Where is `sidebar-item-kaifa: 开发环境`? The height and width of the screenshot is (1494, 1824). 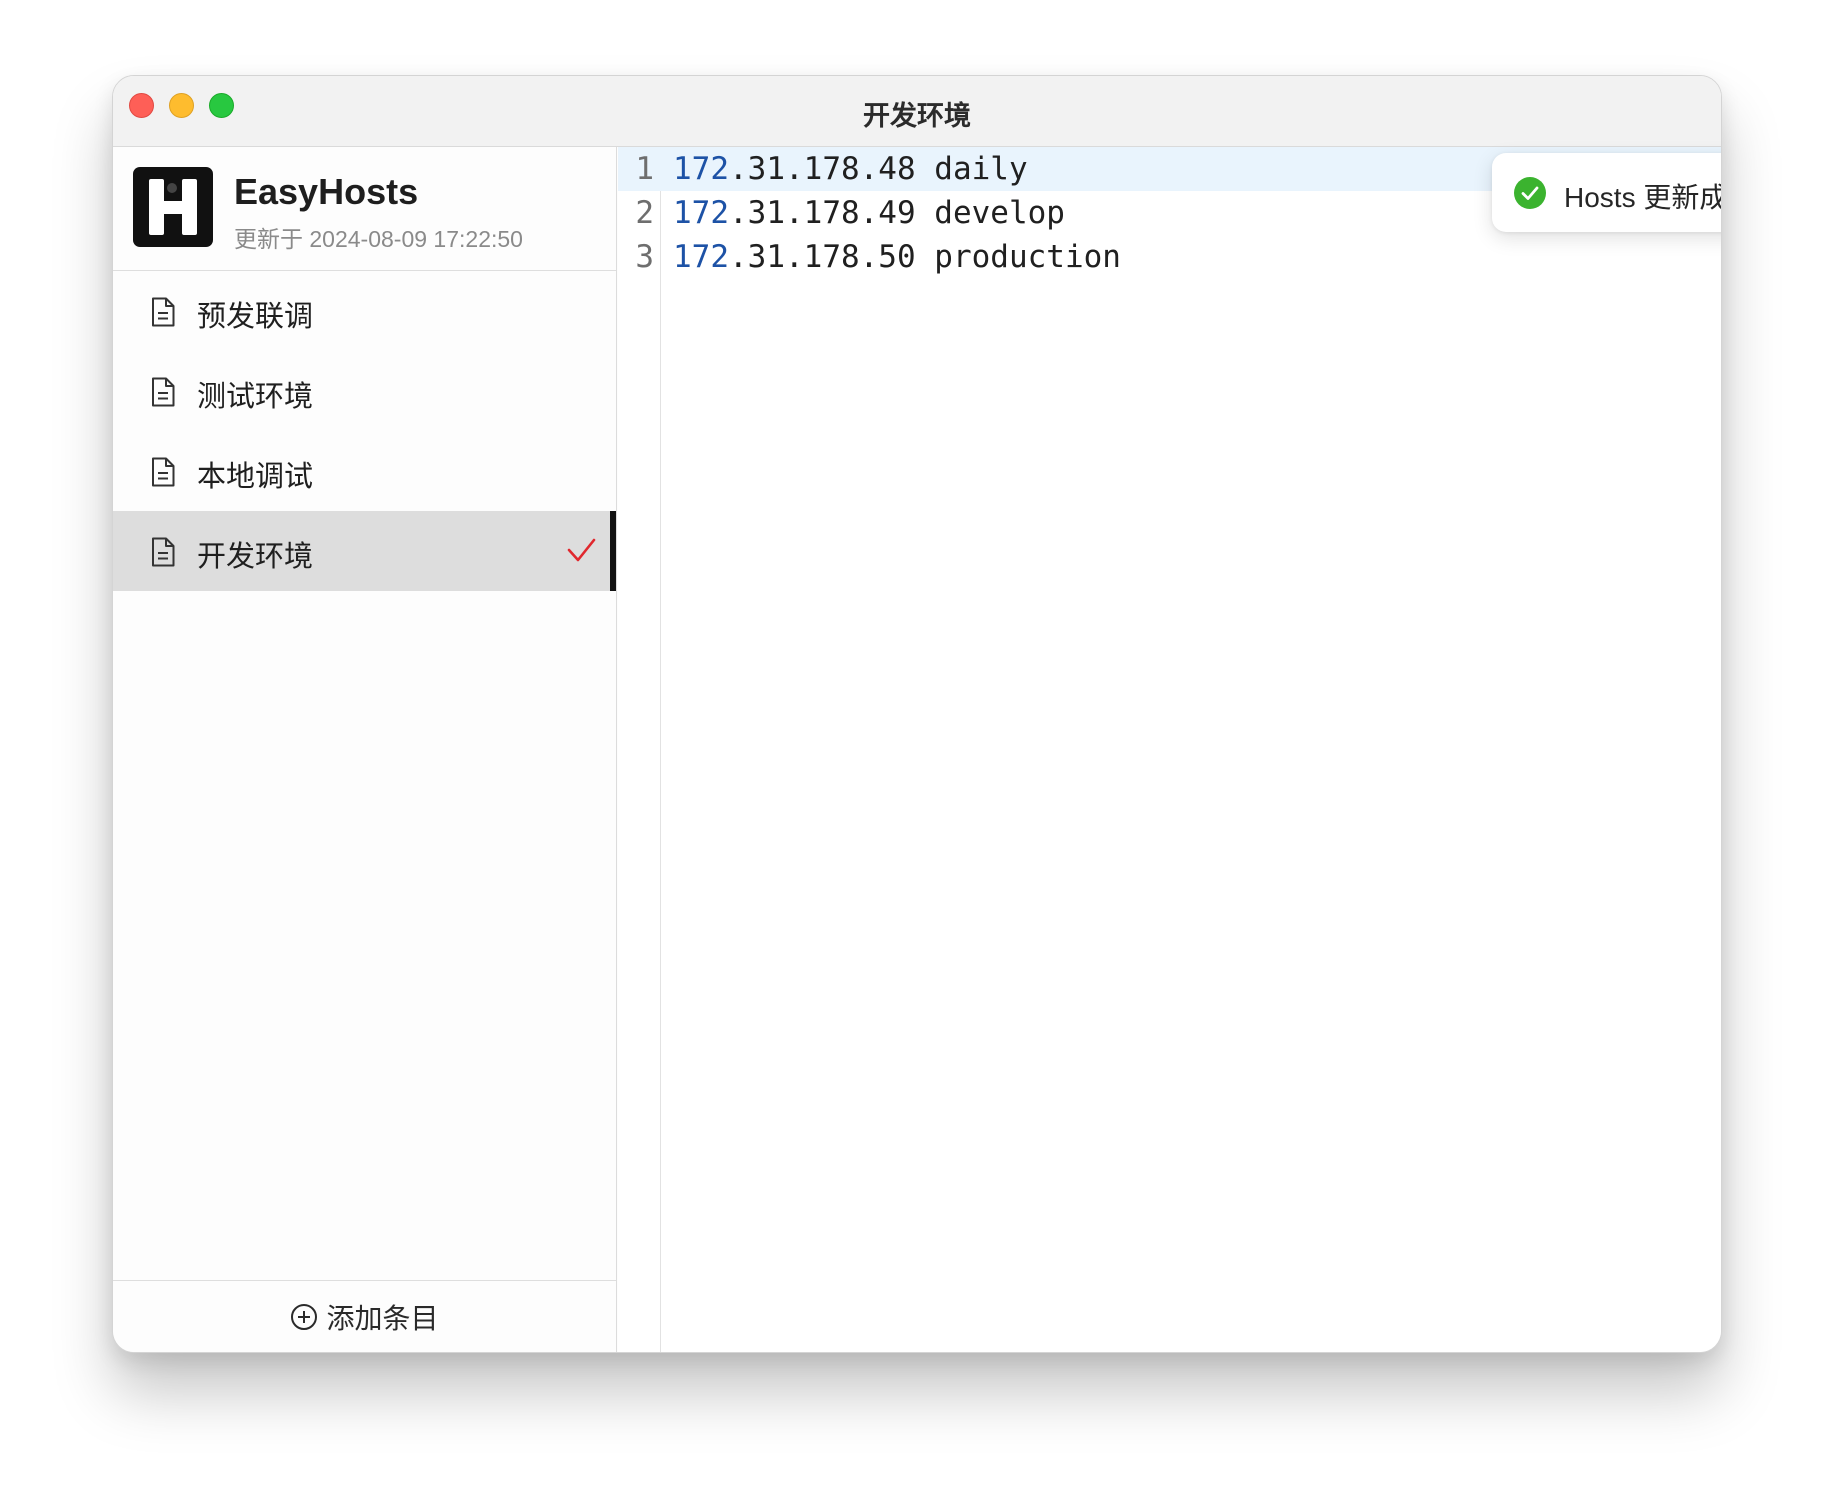
sidebar-item-kaifa: 开发环境 is located at coordinates (364, 551).